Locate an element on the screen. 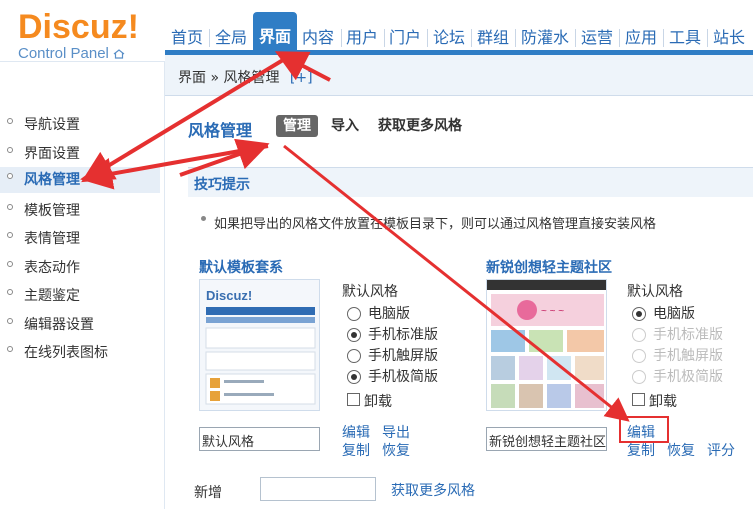  logo-brand: Discuz! is located at coordinates (78, 27).